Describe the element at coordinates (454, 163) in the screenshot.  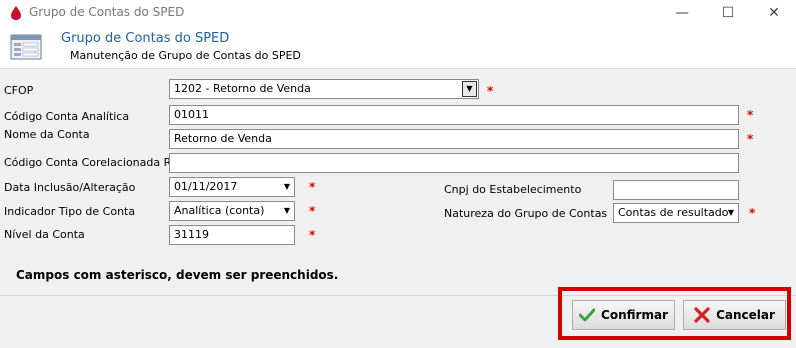
I see `codigo-conta-corelacionada-input` at that location.